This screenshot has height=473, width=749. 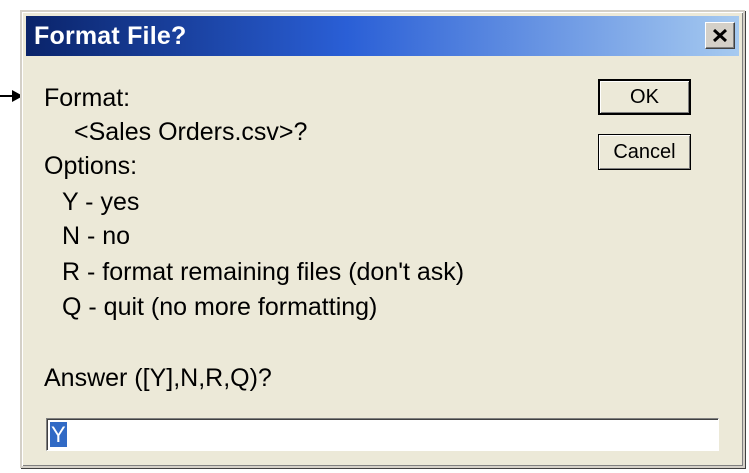 What do you see at coordinates (58, 434) in the screenshot?
I see `answer-selected-text: Y` at bounding box center [58, 434].